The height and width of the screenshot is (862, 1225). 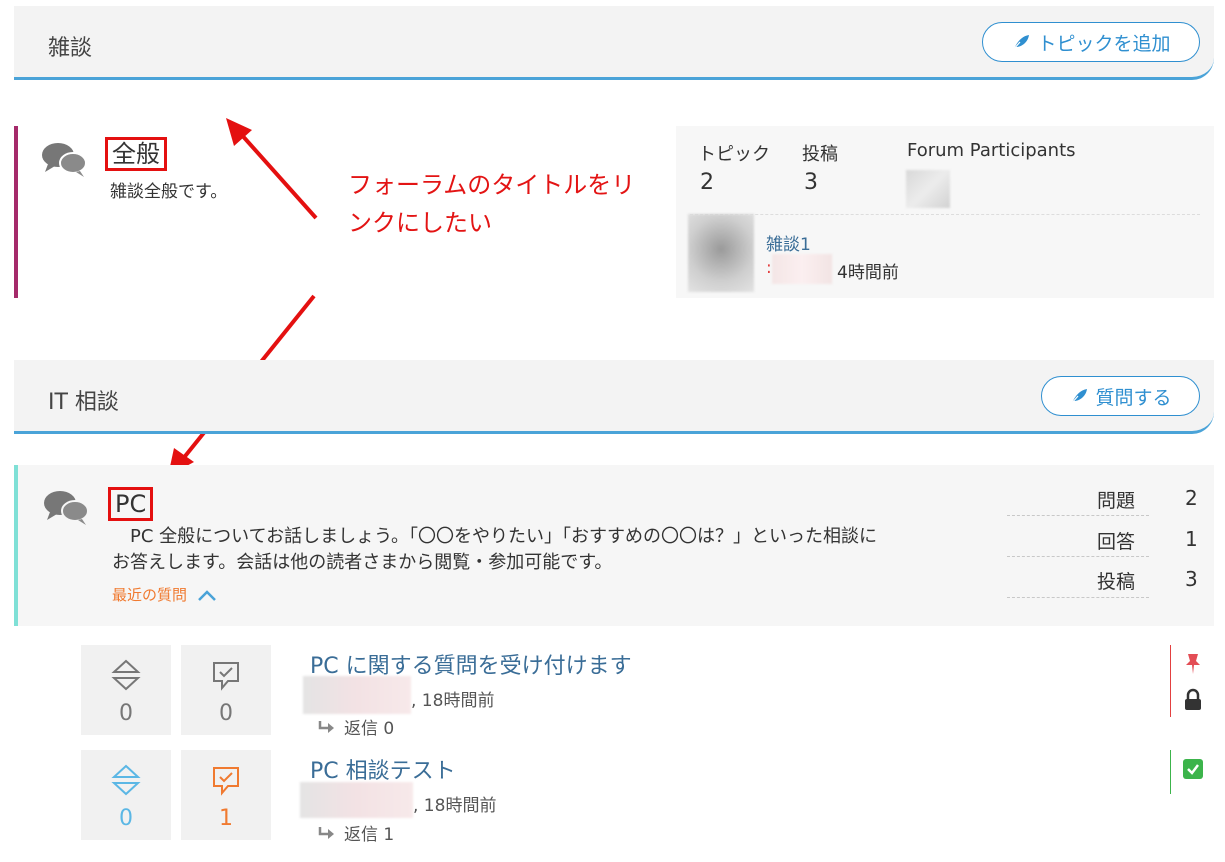 I want to click on answer-count: 0, so click(x=226, y=713).